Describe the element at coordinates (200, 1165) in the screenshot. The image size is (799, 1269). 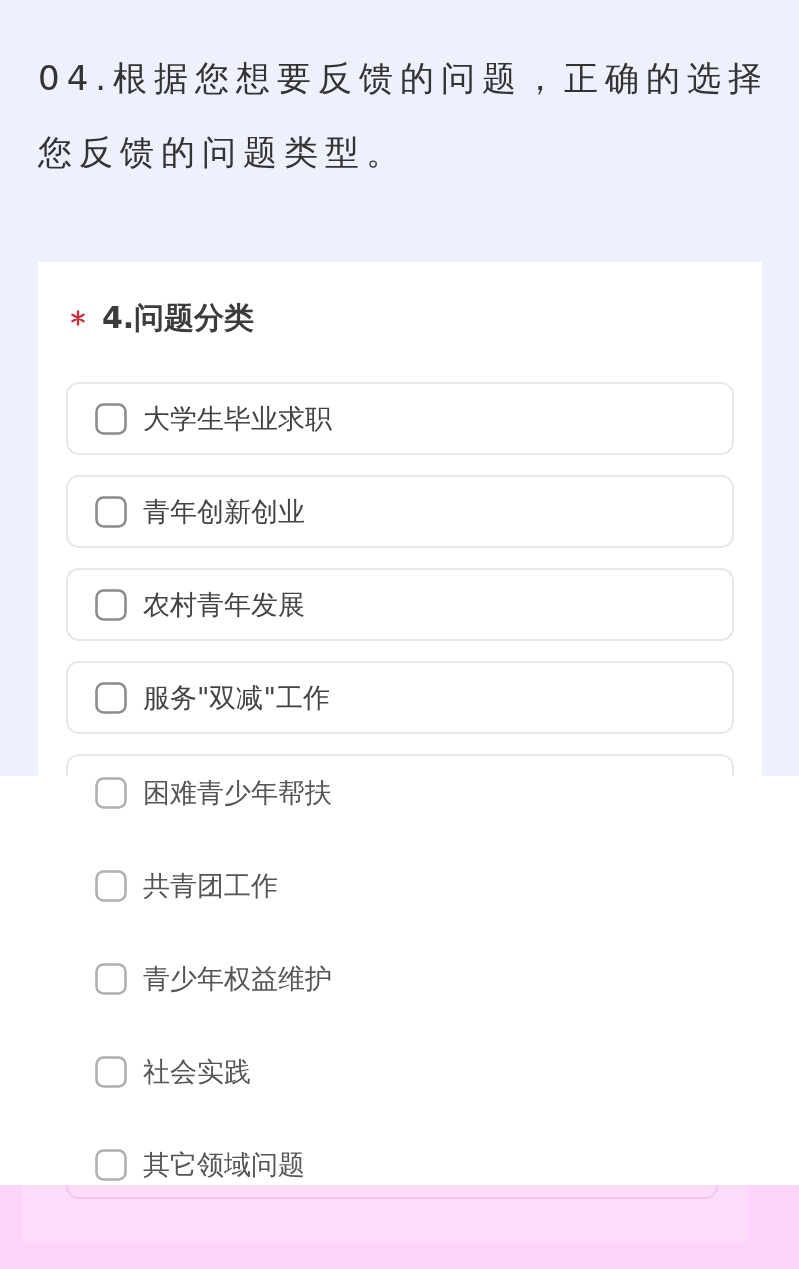
I see `option-item: 其它领域问题` at that location.